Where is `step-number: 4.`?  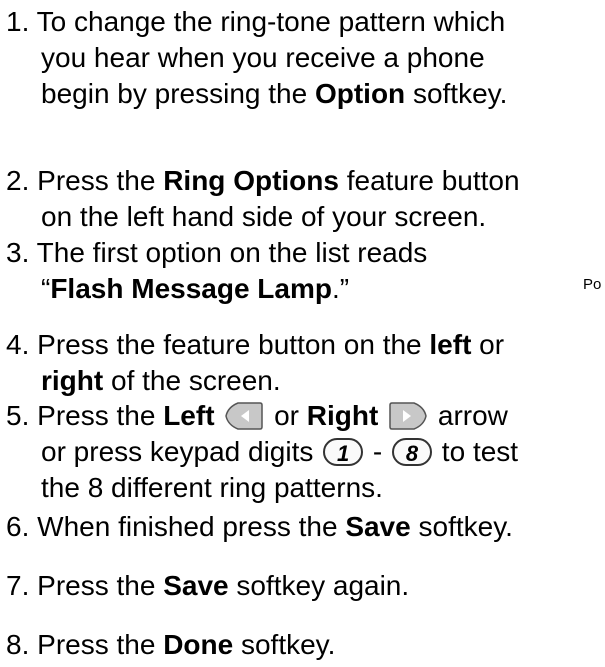 step-number: 4. is located at coordinates (18, 344).